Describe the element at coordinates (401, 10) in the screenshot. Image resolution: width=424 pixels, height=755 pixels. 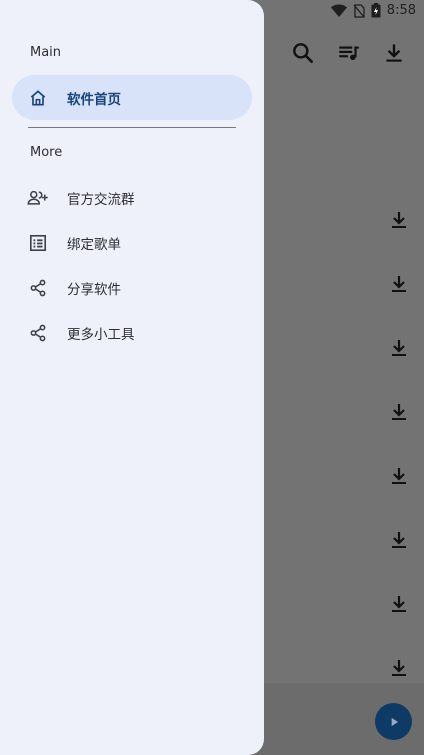
I see `status-time: 8:58` at that location.